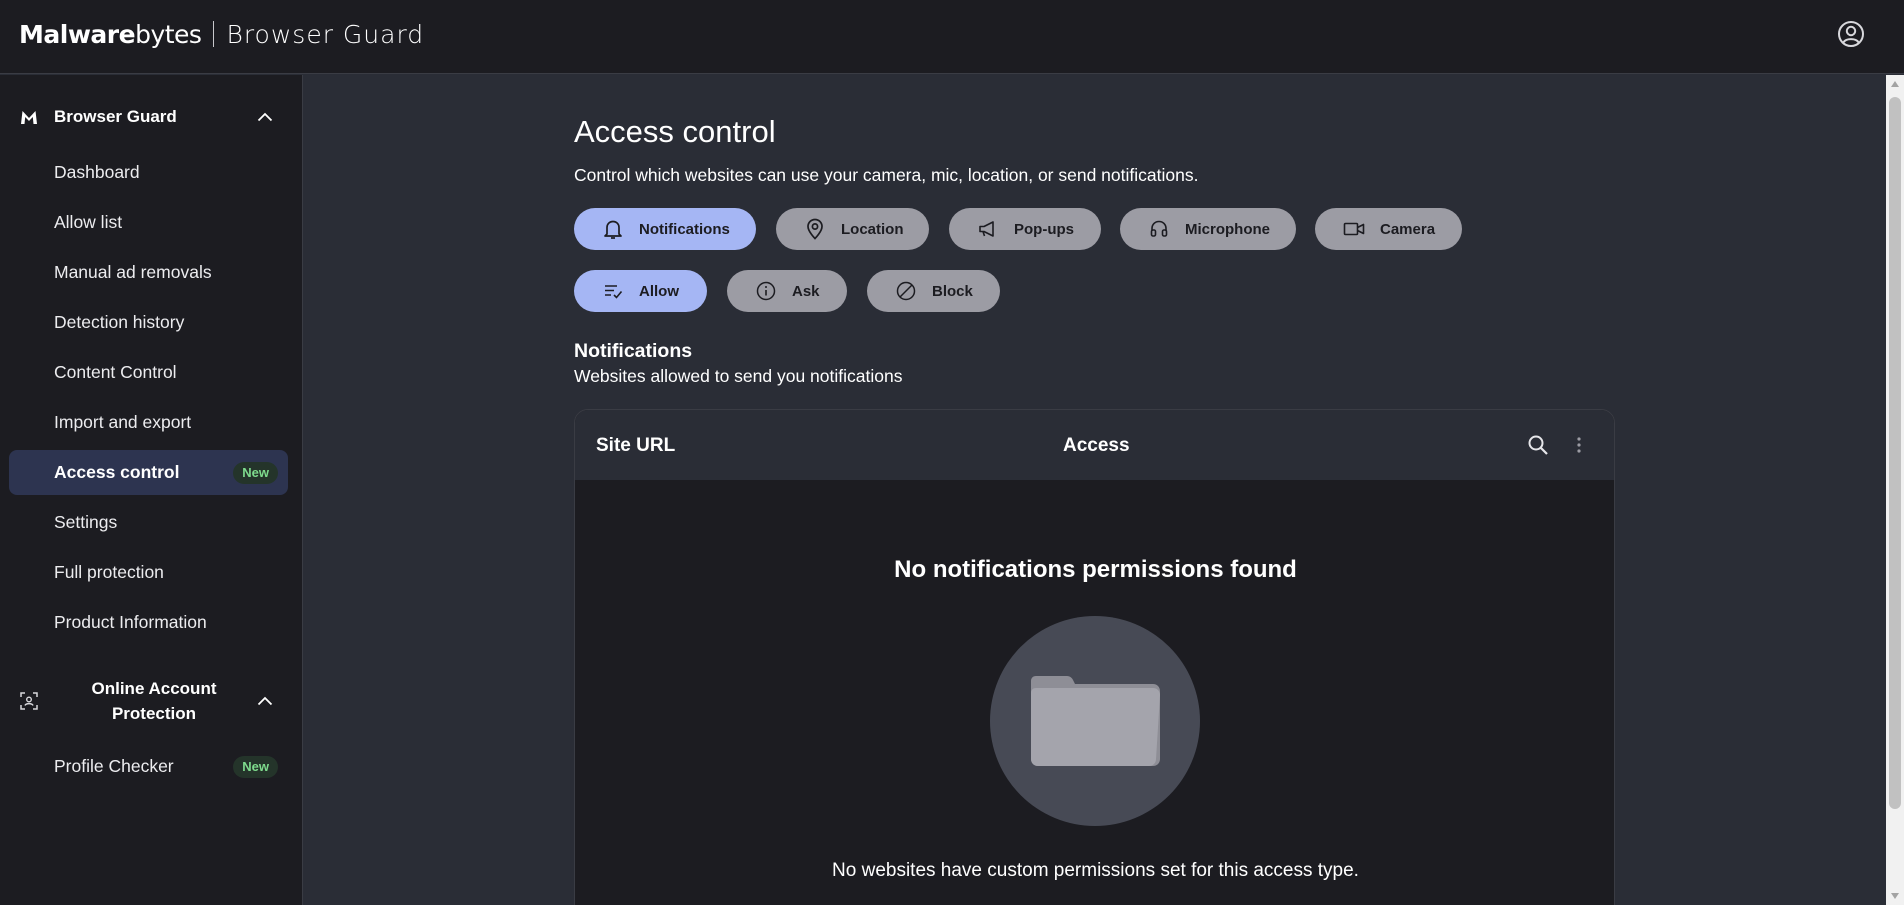 The height and width of the screenshot is (905, 1904). I want to click on tab-microphone: Microphone, so click(1208, 229).